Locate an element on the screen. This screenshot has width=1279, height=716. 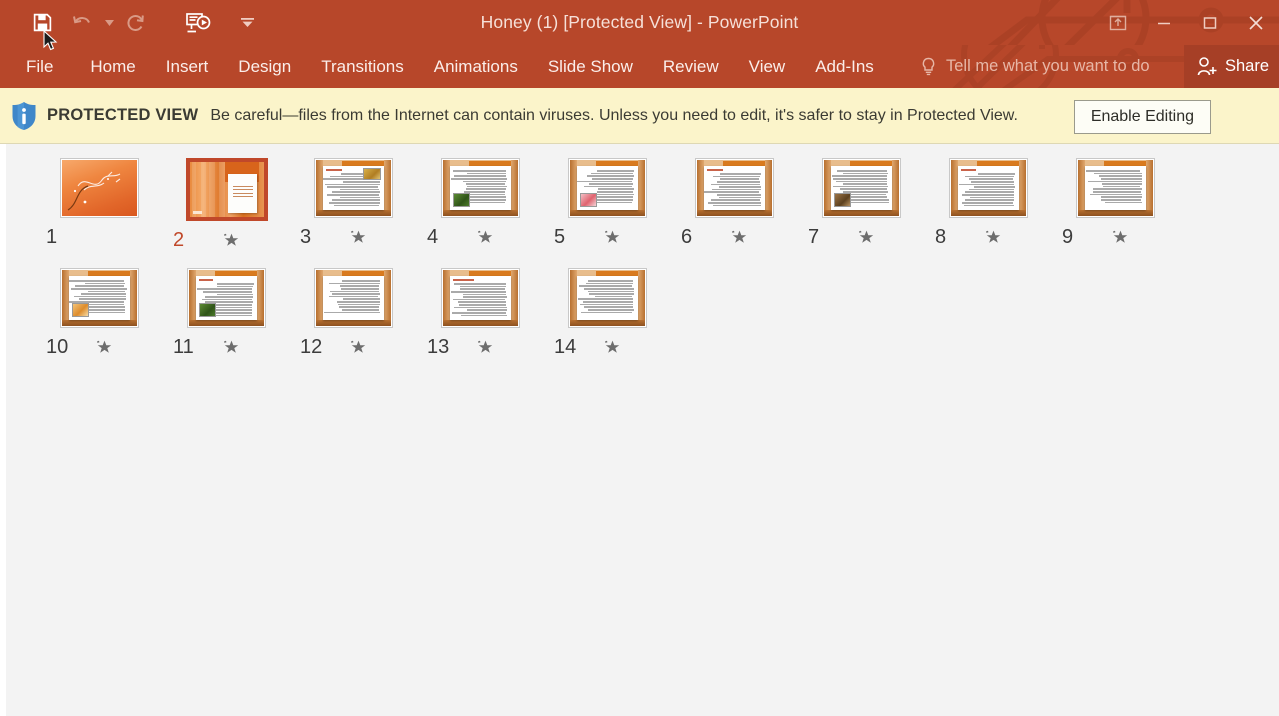
slide-thumbnail-9: 9 is located at coordinates (1115, 205).